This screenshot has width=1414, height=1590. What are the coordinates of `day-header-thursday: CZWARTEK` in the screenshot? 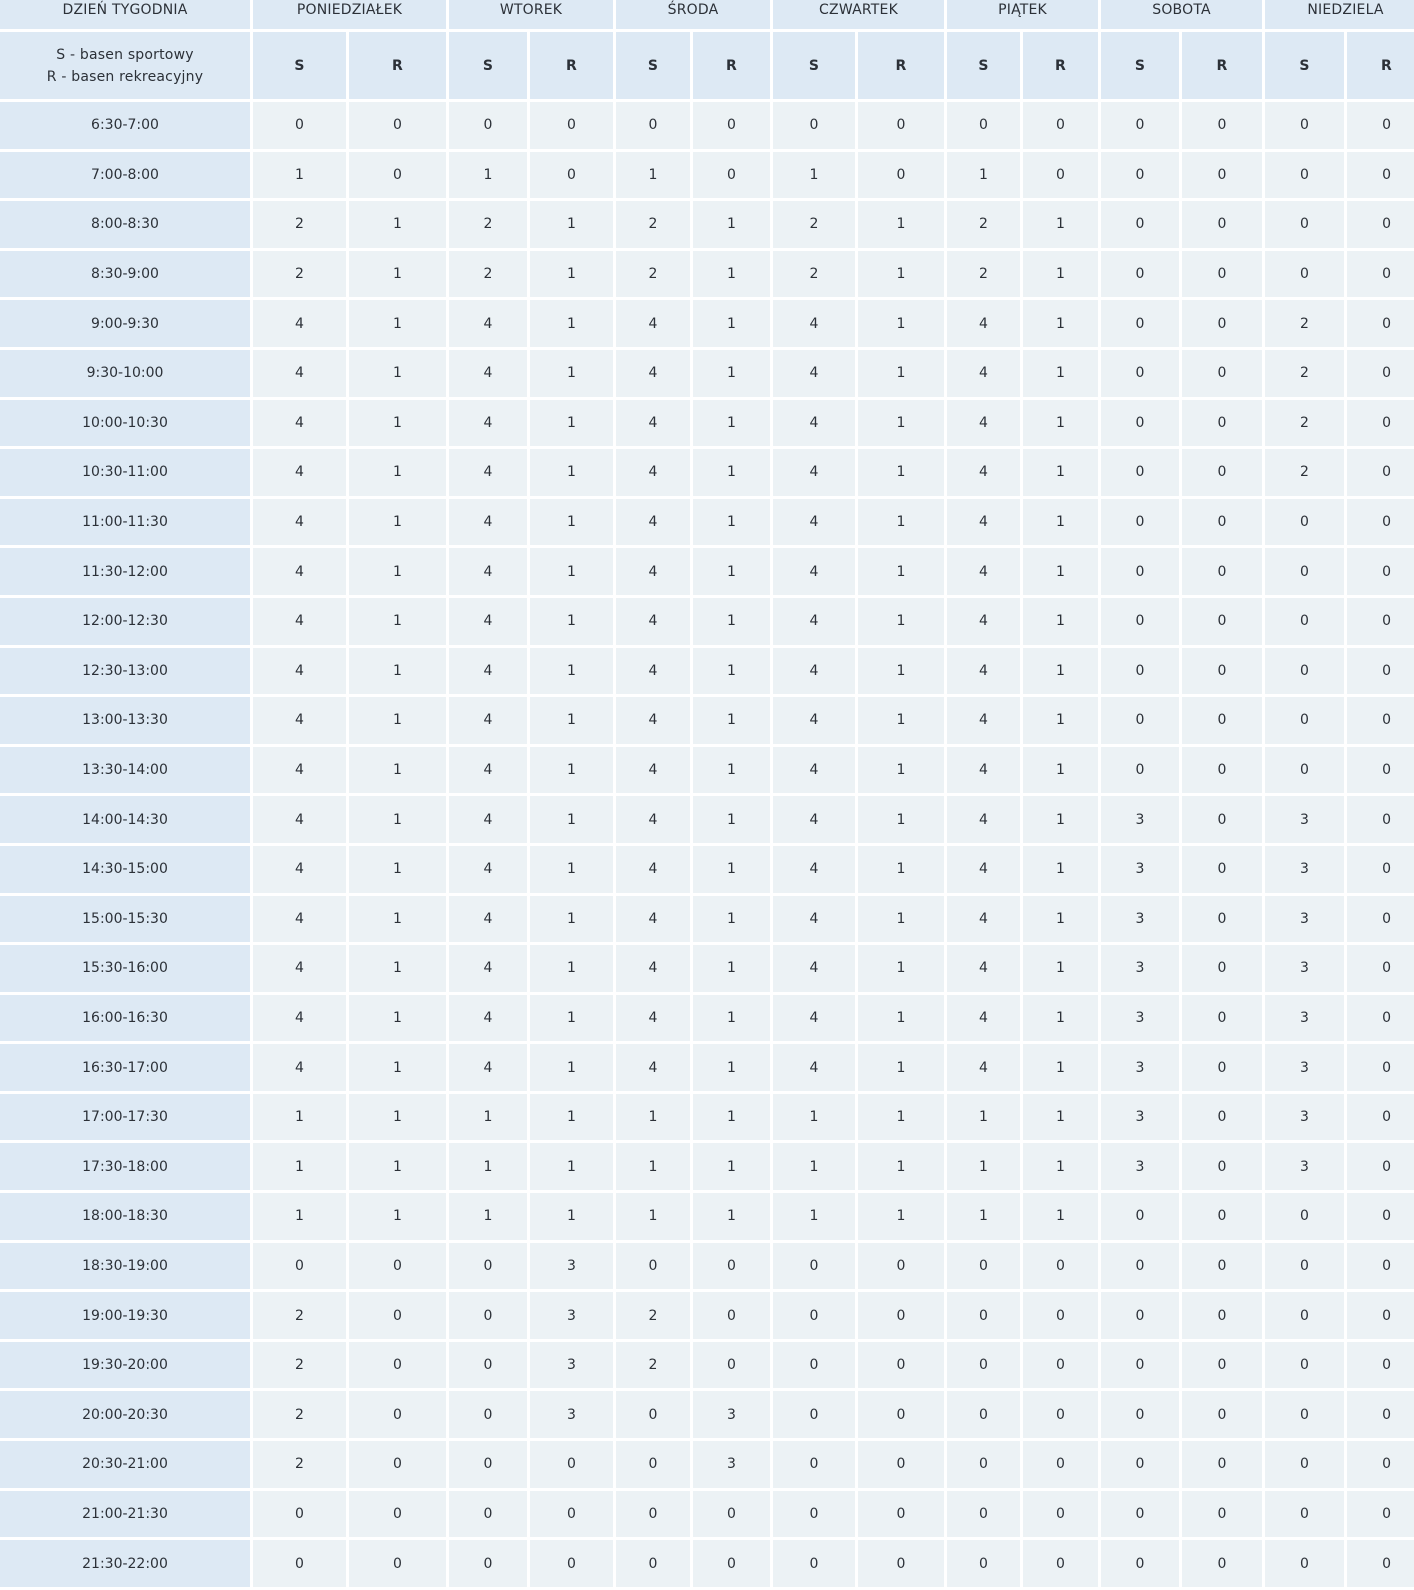 It's located at (859, 14).